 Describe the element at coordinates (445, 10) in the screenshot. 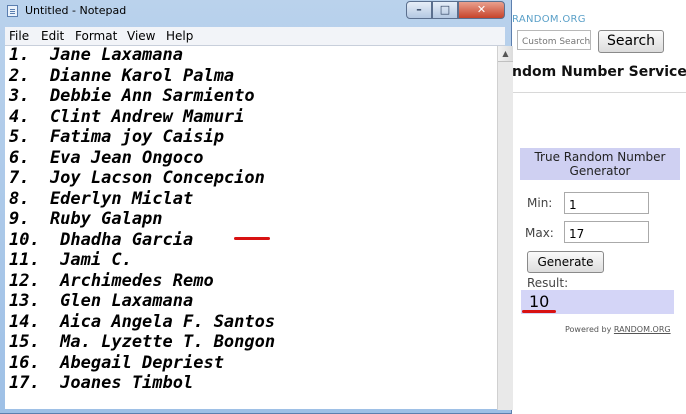

I see `maximize-button: □` at that location.